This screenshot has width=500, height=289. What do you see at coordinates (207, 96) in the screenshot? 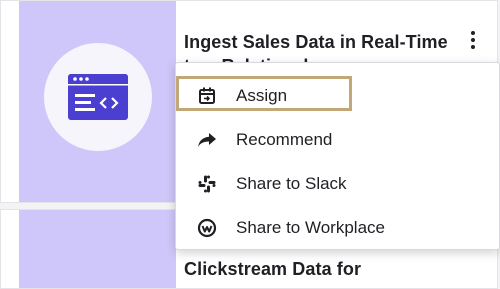
I see `assign-icon` at bounding box center [207, 96].